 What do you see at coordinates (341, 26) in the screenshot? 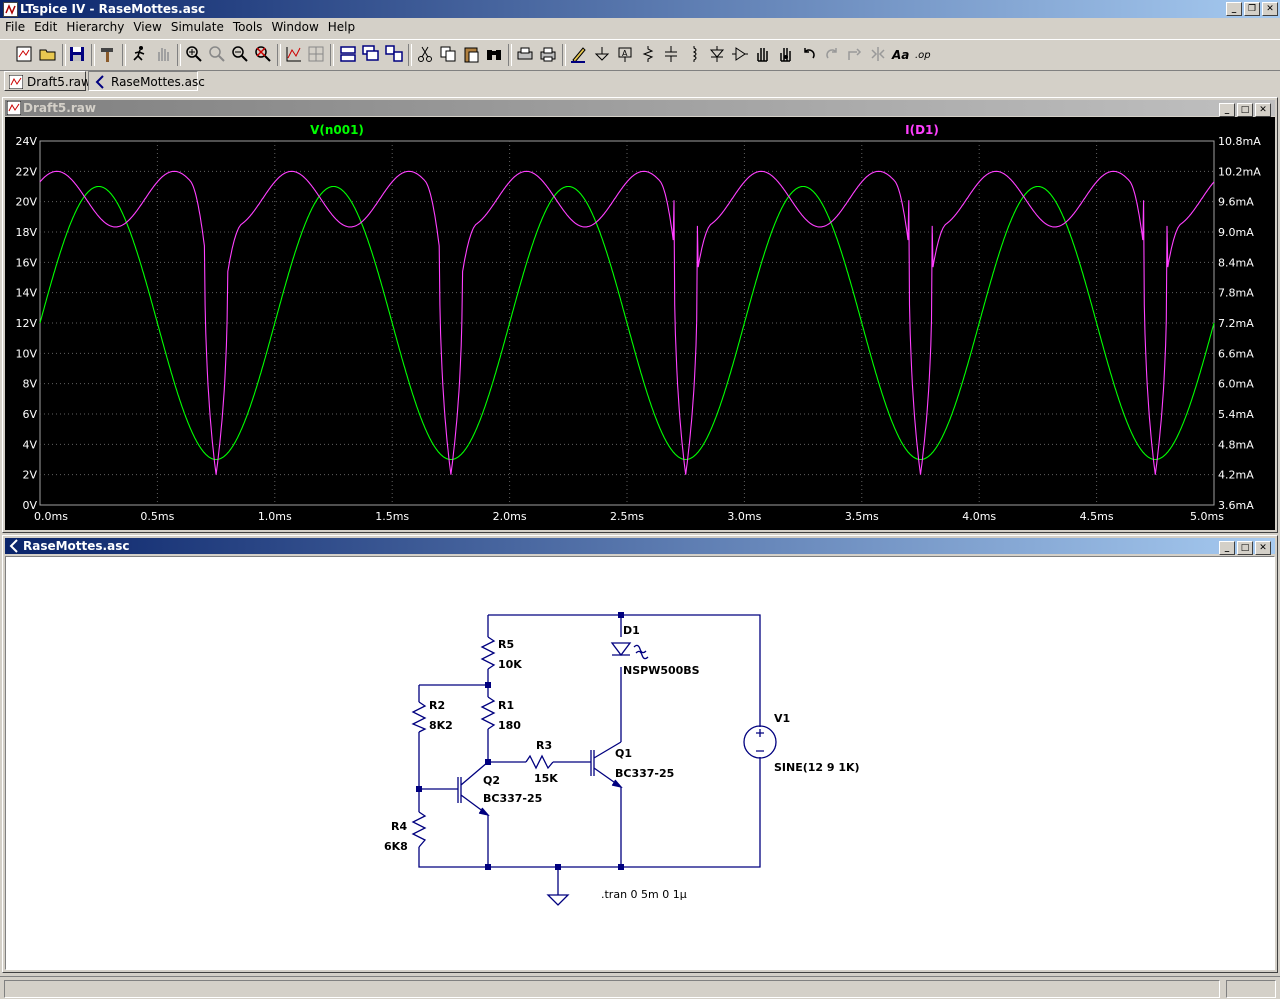
I see `menu-help: Help` at bounding box center [341, 26].